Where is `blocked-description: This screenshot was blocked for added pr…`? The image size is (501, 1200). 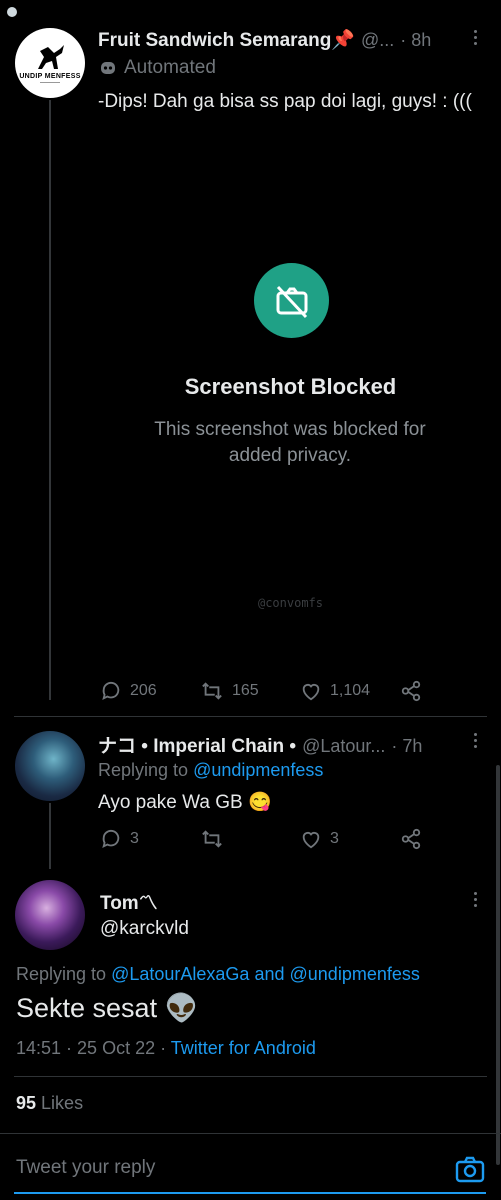
blocked-description: This screenshot was blocked for added pr… is located at coordinates (290, 442).